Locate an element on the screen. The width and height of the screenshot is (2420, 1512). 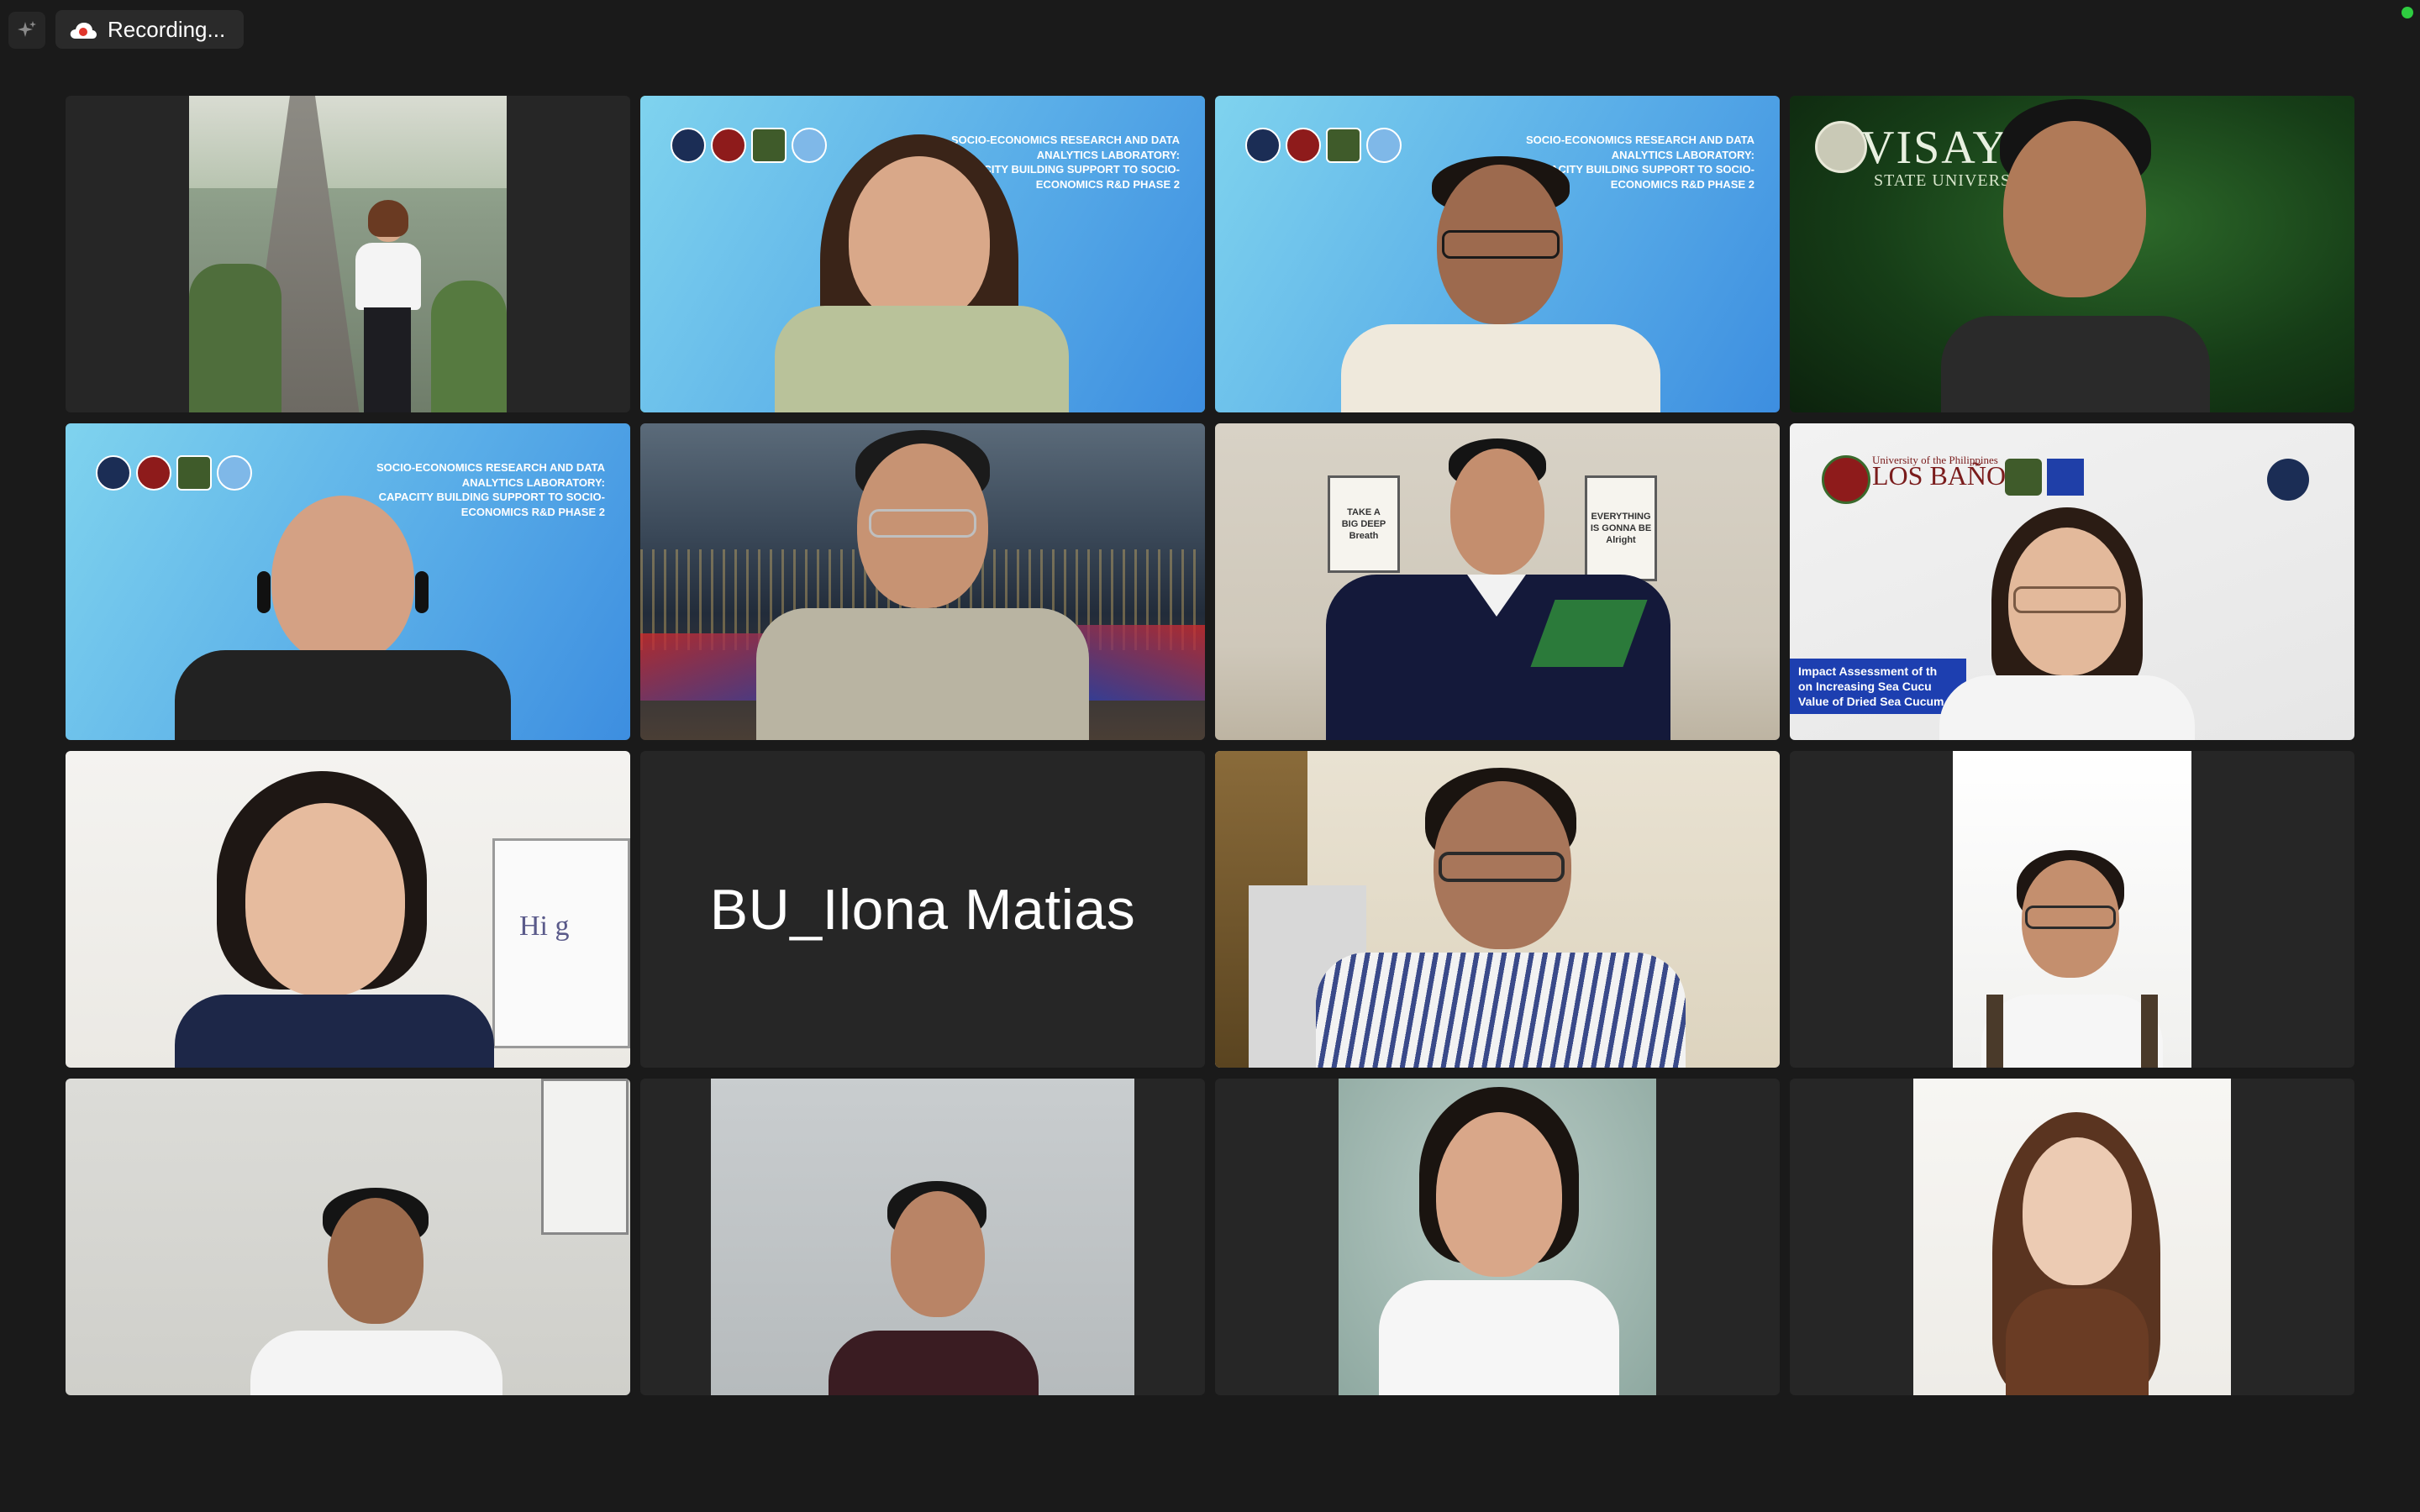
participant-display-name: BU_Ilona Matias is located at coordinates (923, 909).